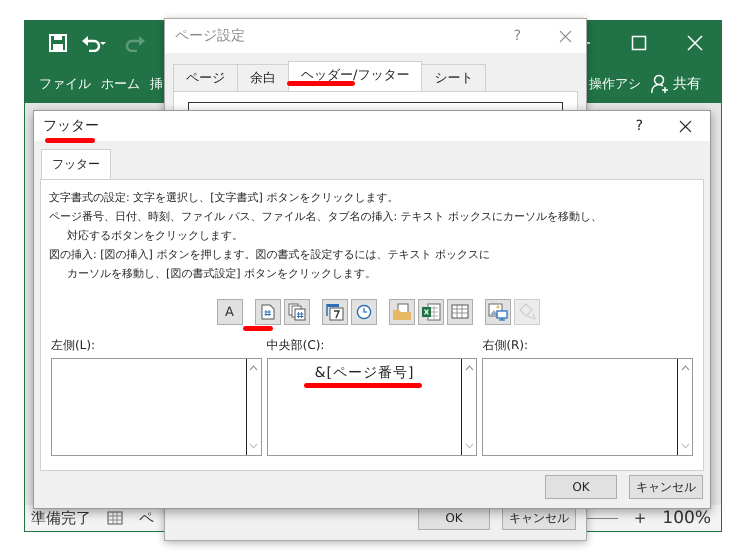 The height and width of the screenshot is (560, 750). What do you see at coordinates (76, 164) in the screenshot?
I see `tab: フッター` at bounding box center [76, 164].